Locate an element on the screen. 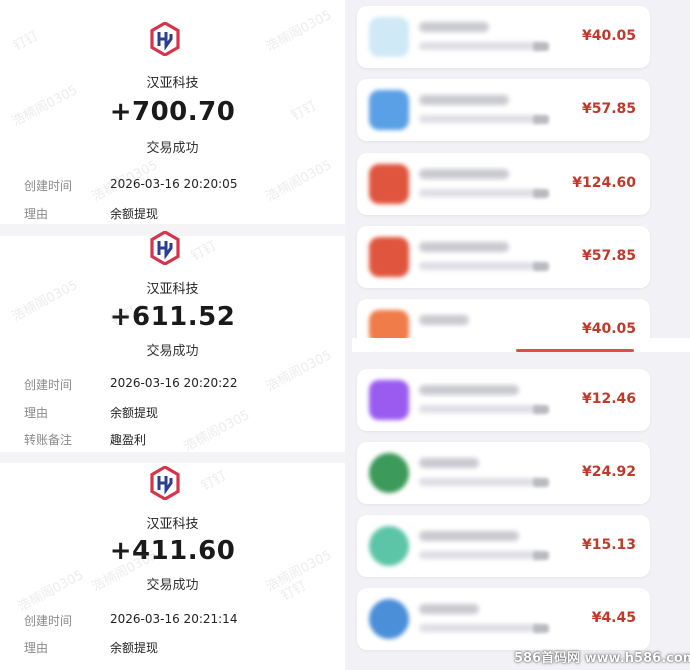 The width and height of the screenshot is (690, 670). transfer-note-value: 趣盈利 is located at coordinates (128, 440).